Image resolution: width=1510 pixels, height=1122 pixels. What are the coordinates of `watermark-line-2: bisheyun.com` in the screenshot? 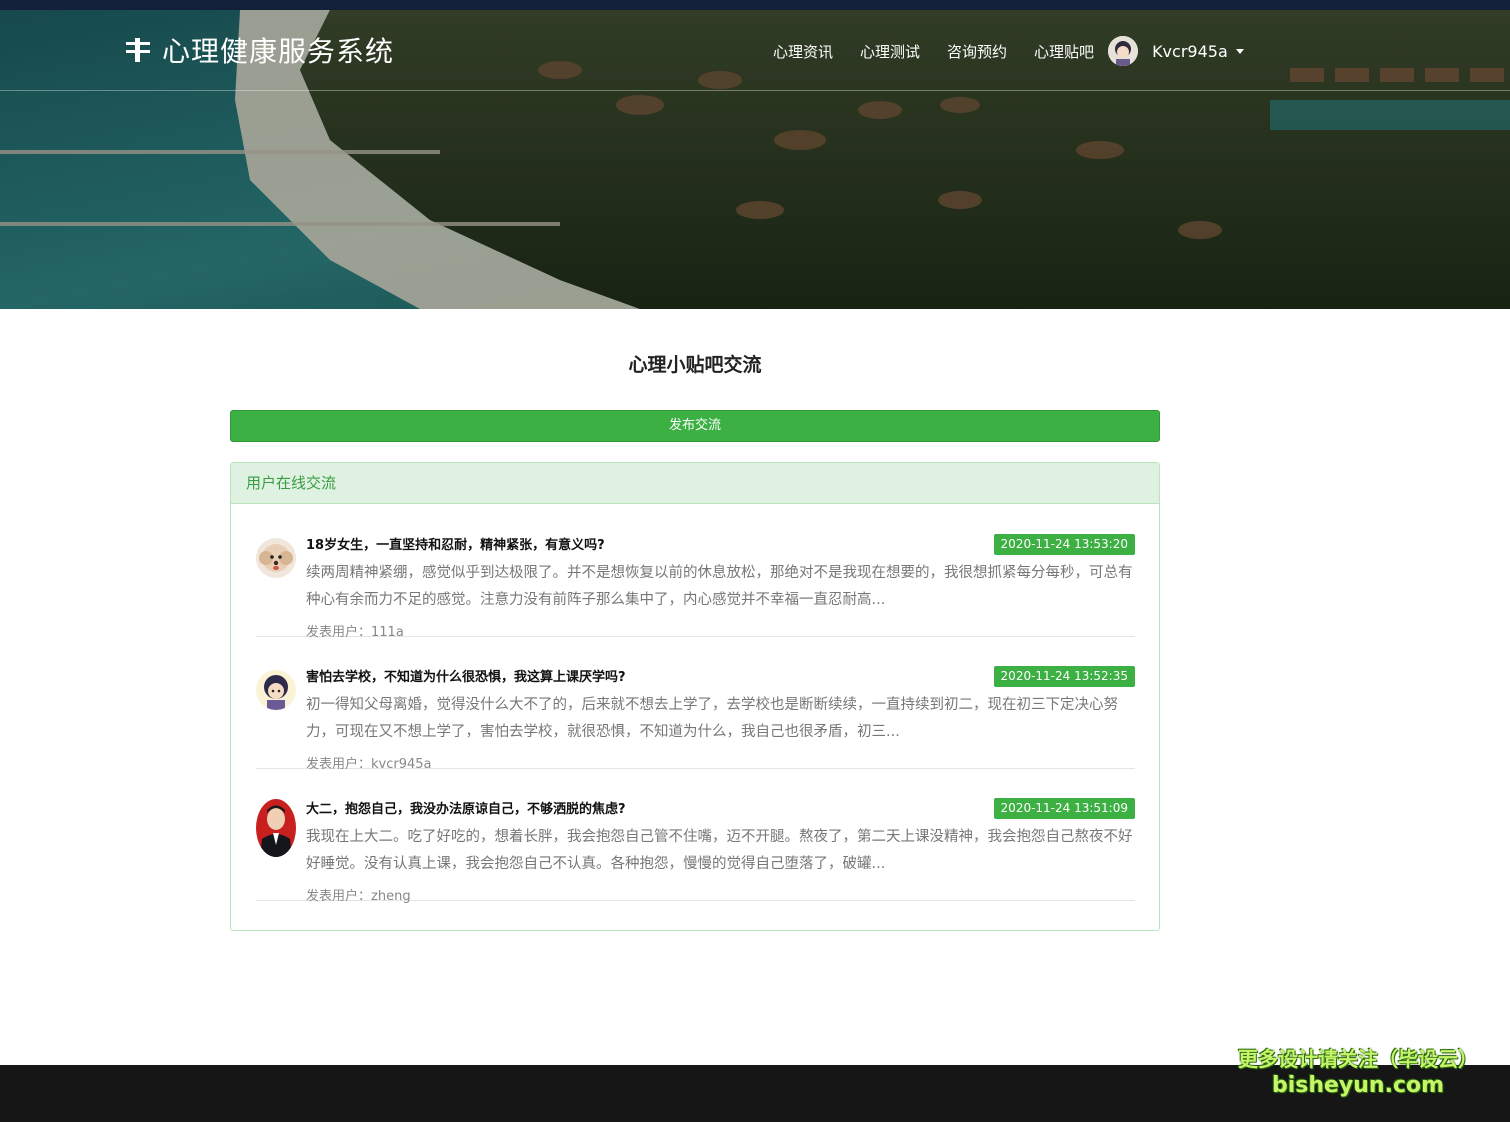 It's located at (1358, 1085).